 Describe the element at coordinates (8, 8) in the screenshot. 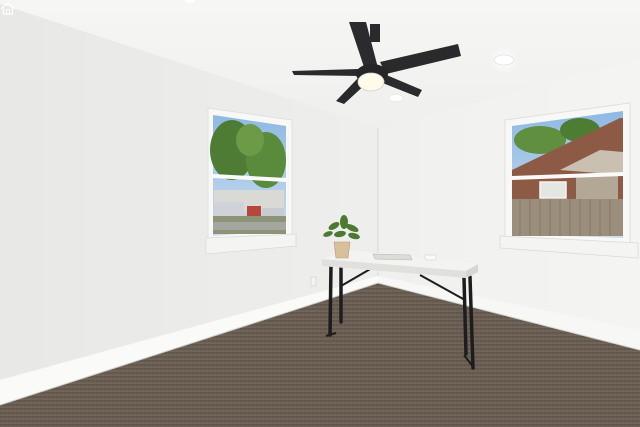

I see `house-watermark-icon` at that location.